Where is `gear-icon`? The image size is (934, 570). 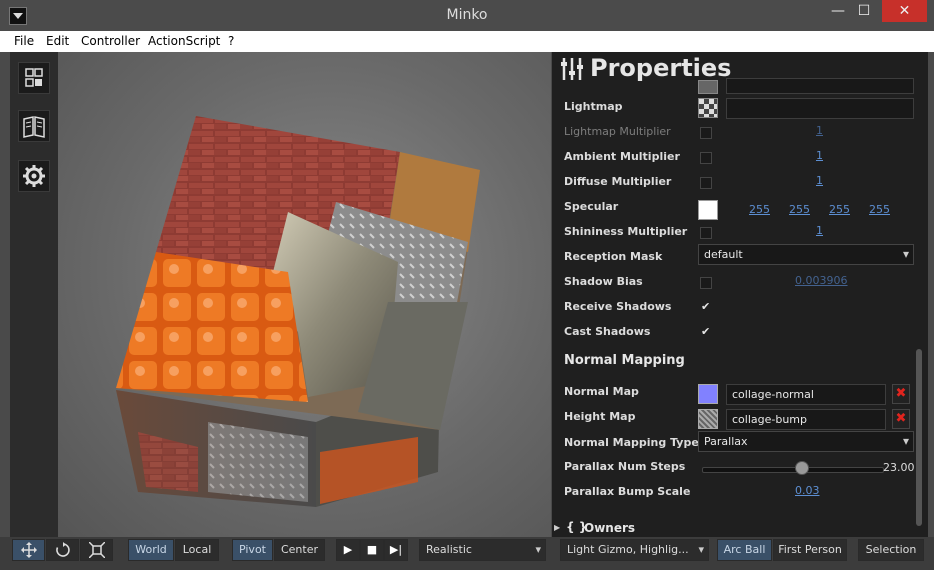 gear-icon is located at coordinates (34, 176).